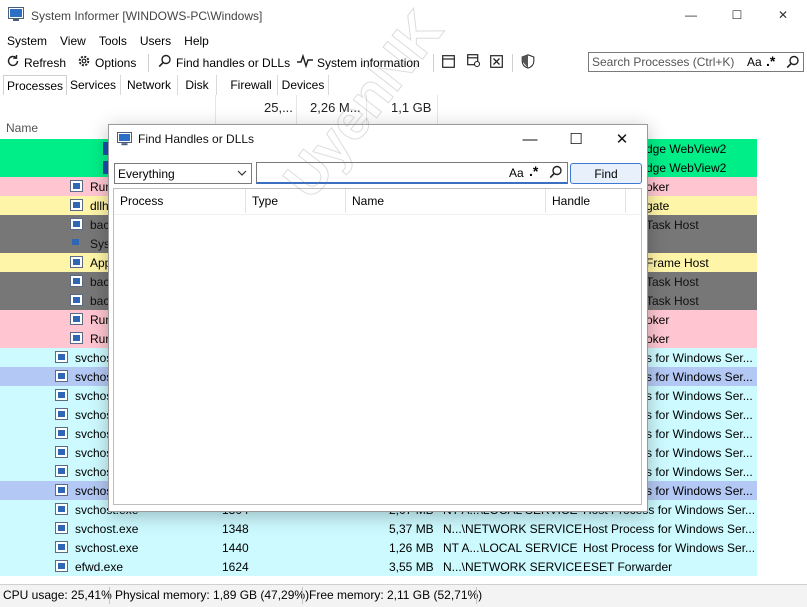 This screenshot has width=807, height=607. I want to click on refresh-icon, so click(13, 62).